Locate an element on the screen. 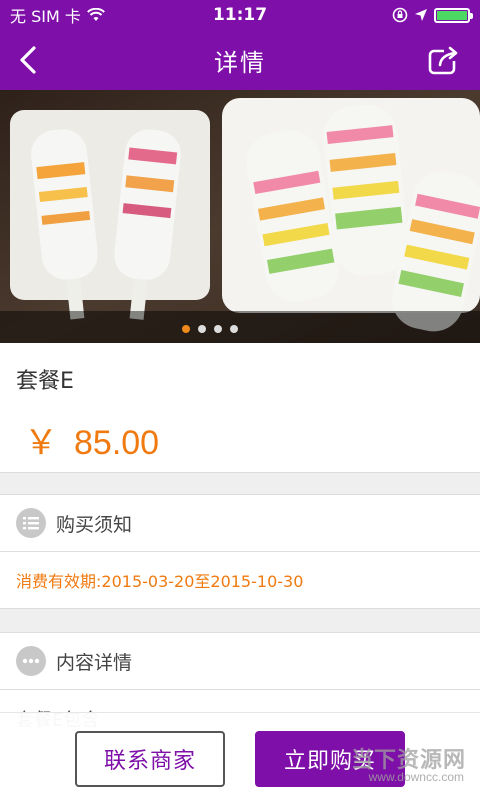 The image size is (480, 800). status-time: 11:17 is located at coordinates (240, 15).